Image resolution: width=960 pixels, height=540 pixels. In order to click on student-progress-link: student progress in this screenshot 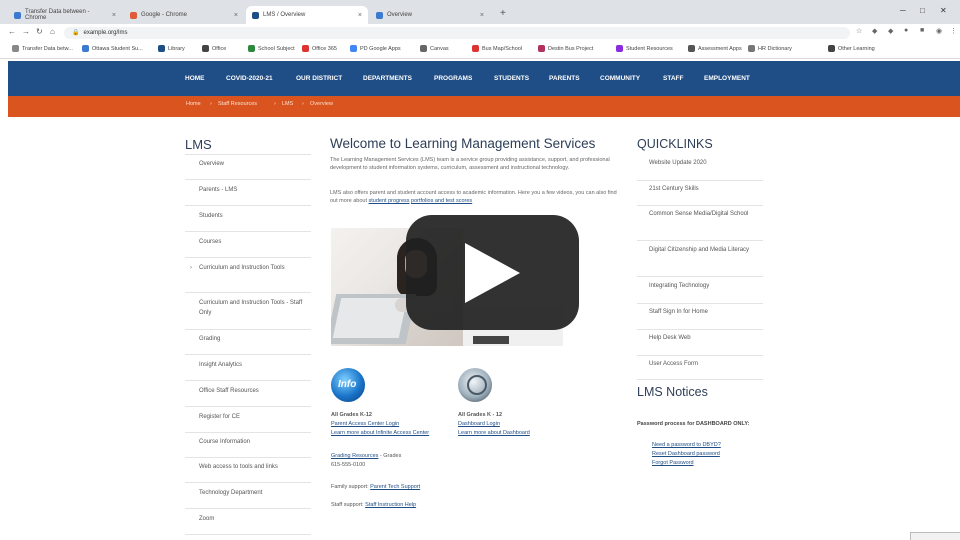, I will do `click(389, 201)`.